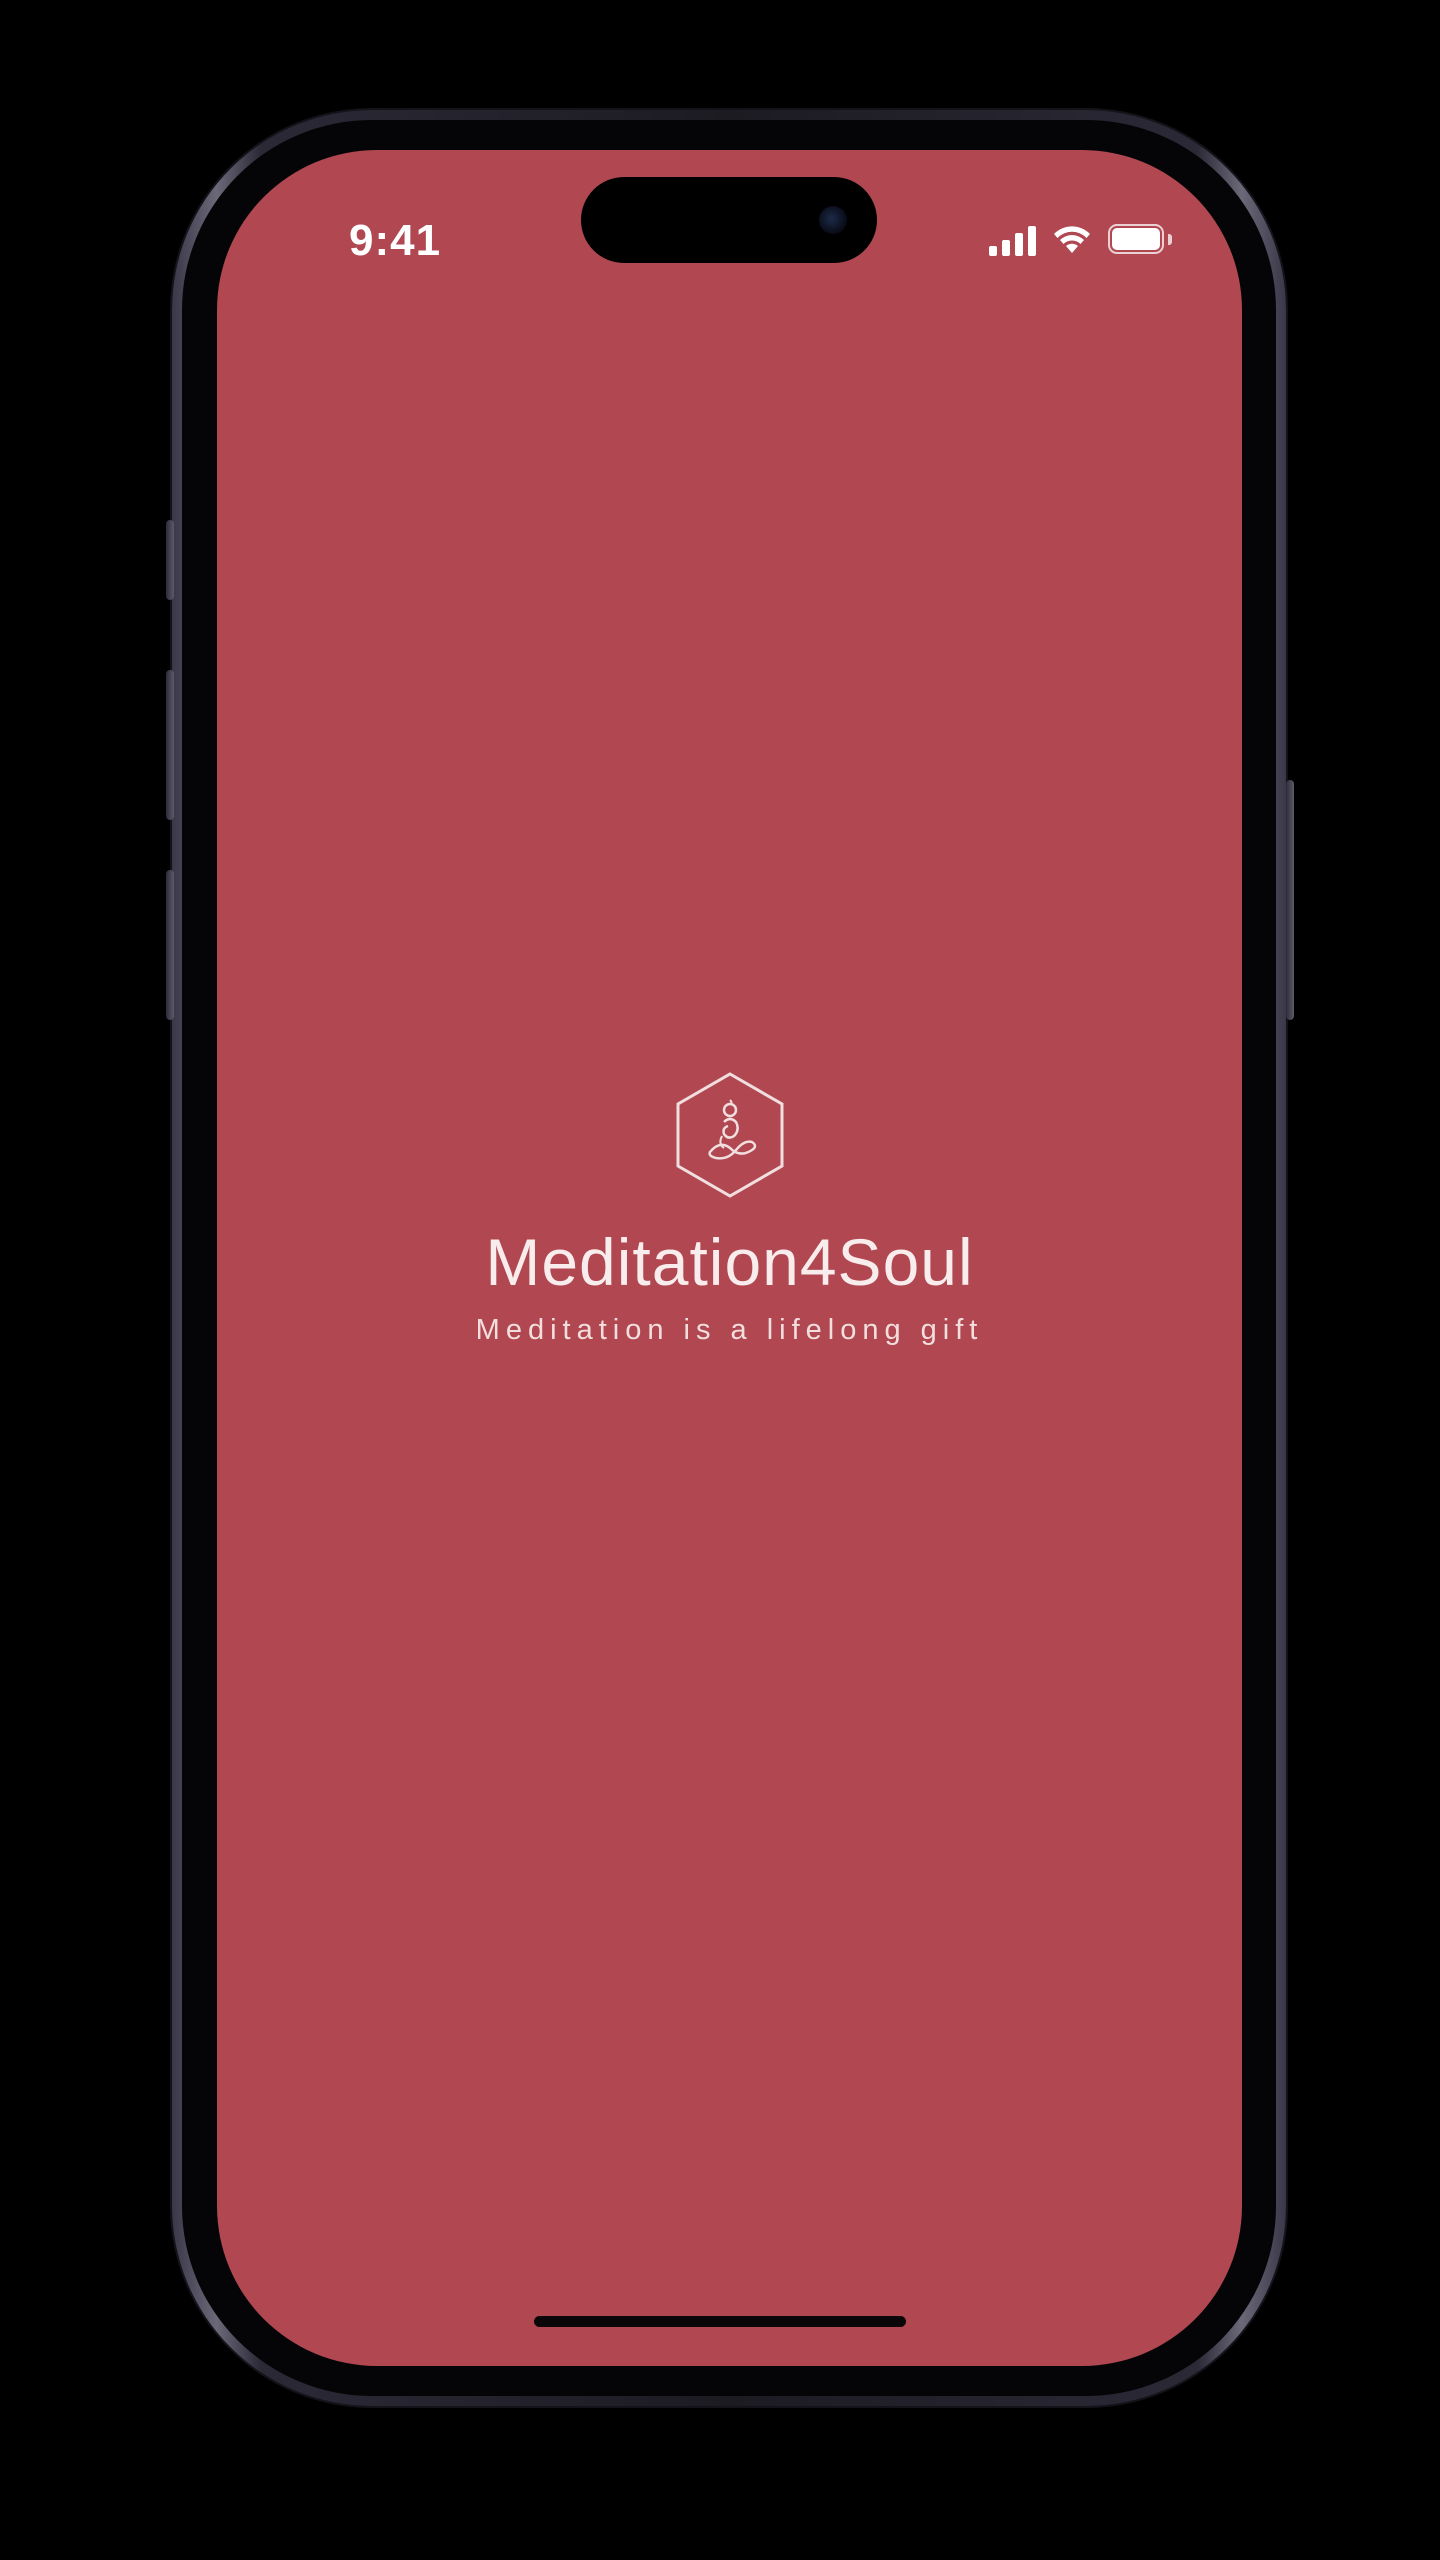 The width and height of the screenshot is (1440, 2560). I want to click on cellular-signal-icon, so click(1012, 240).